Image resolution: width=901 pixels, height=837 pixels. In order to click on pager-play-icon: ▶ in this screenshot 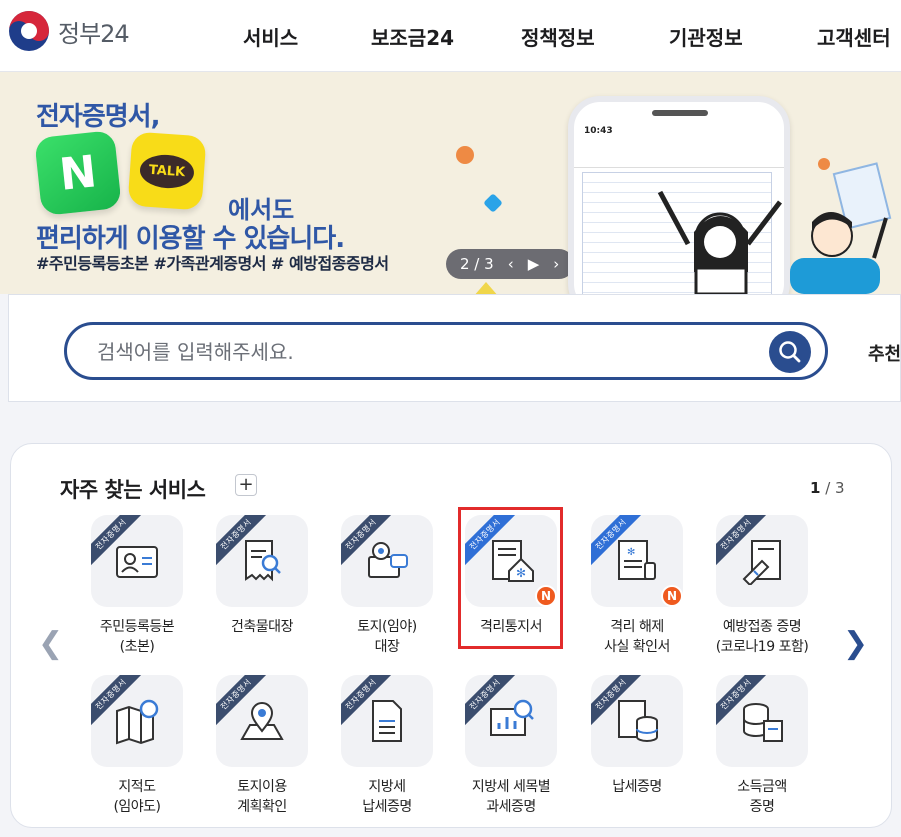, I will do `click(534, 264)`.